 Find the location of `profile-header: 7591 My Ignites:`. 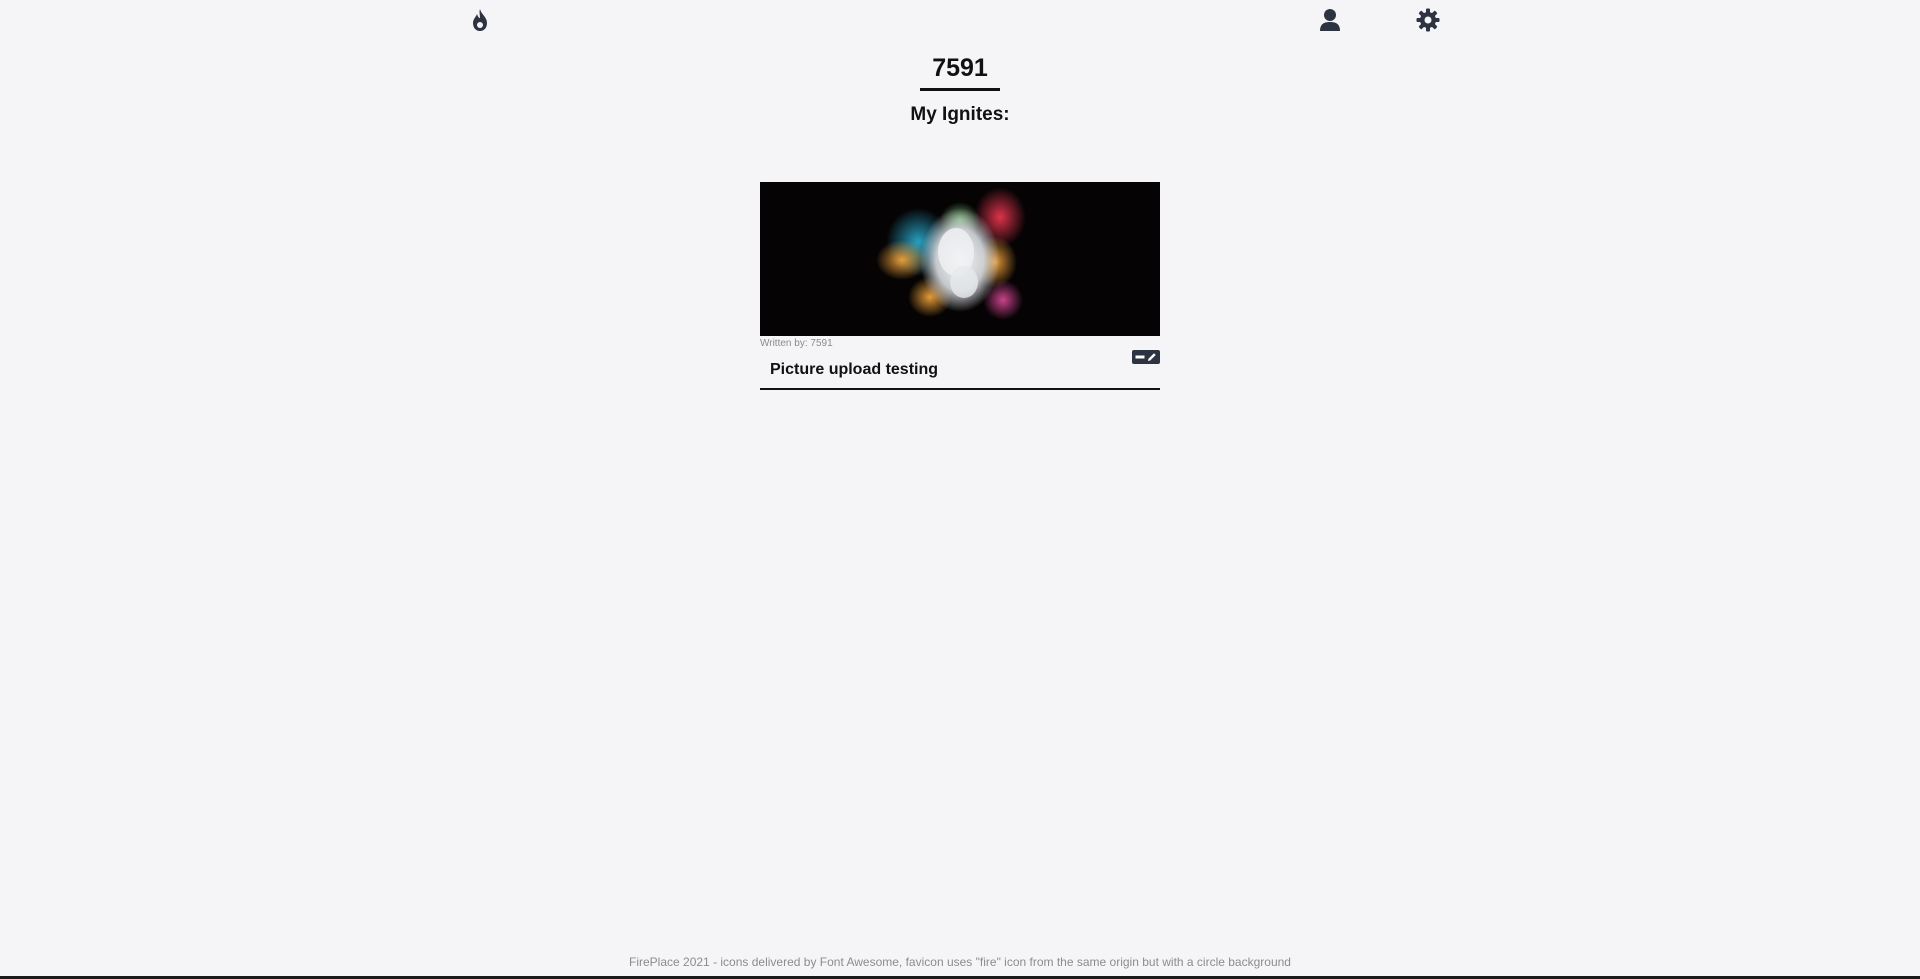

profile-header: 7591 My Ignites: is located at coordinates (960, 89).